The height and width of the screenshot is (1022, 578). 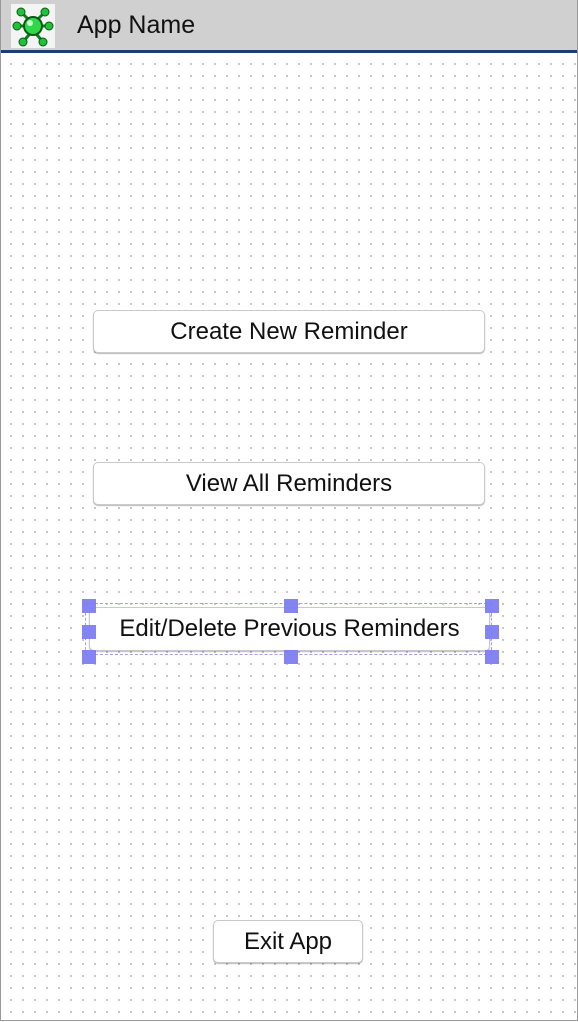 I want to click on exit-app-button: Exit App, so click(x=288, y=941).